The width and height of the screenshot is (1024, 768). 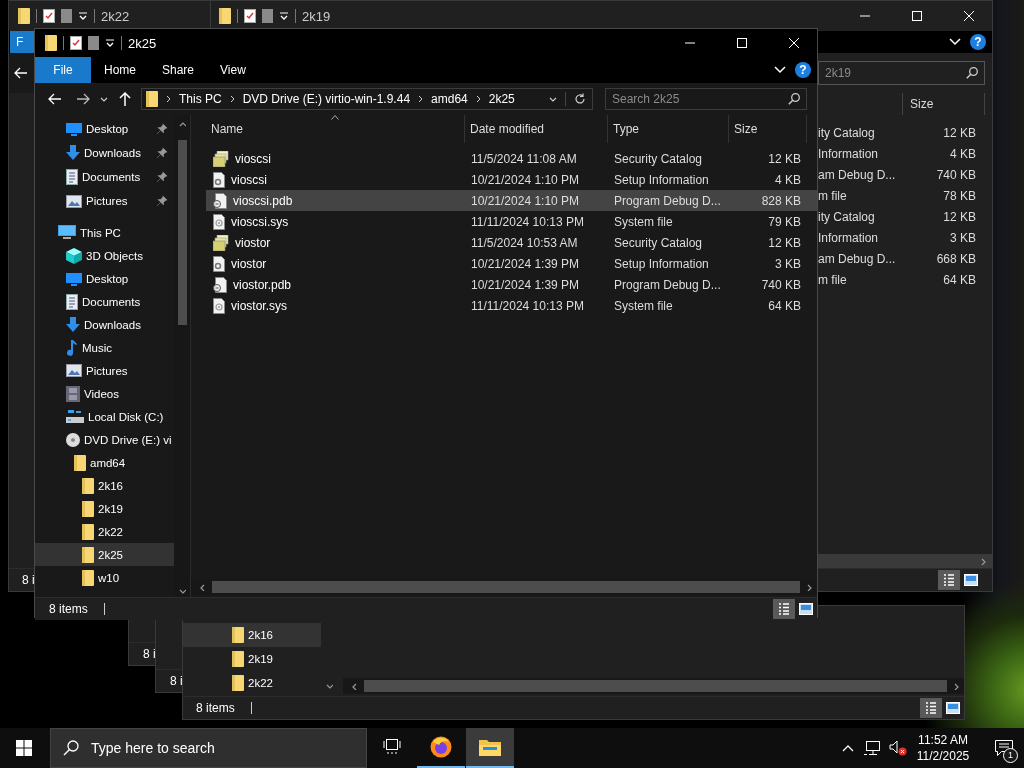 I want to click on details-view-icon, so click(x=931, y=708).